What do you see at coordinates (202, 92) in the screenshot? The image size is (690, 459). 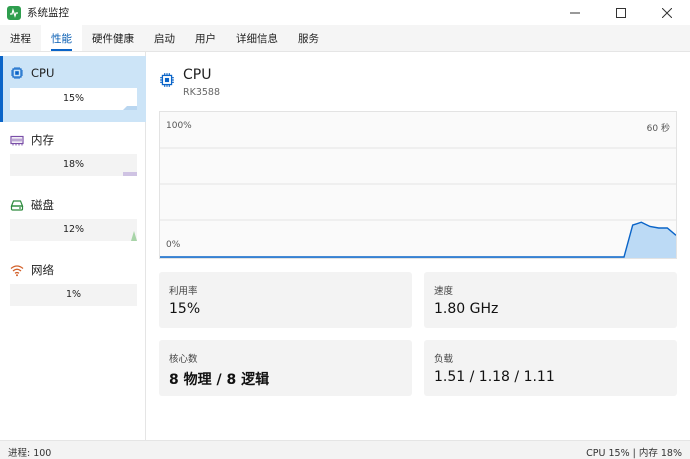 I see `processor-model: RK3588` at bounding box center [202, 92].